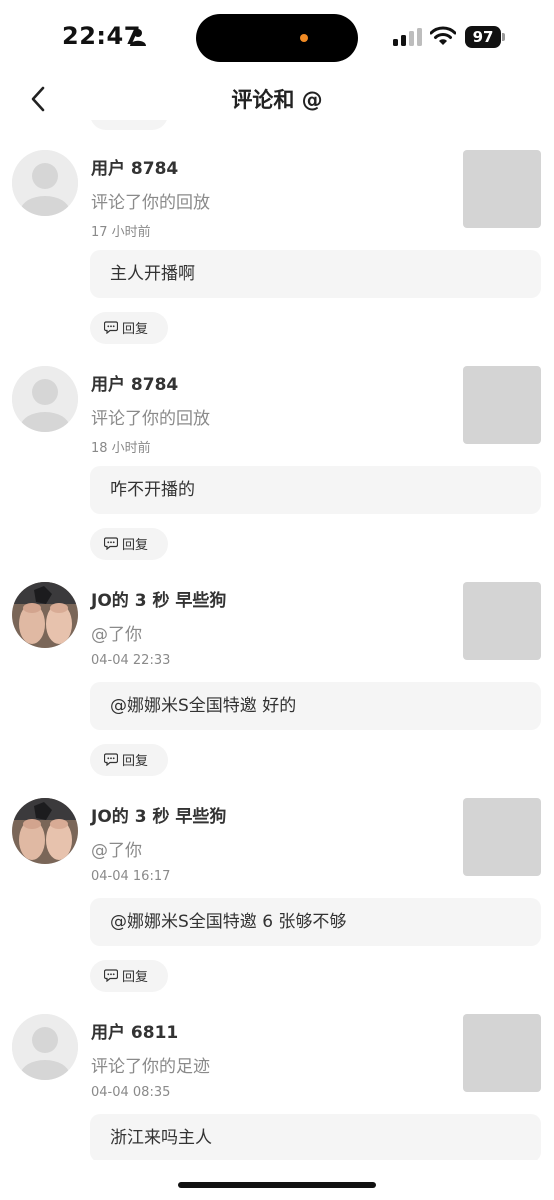 The height and width of the screenshot is (1200, 554). What do you see at coordinates (131, 876) in the screenshot?
I see `timestamp: 04-04 16:17` at bounding box center [131, 876].